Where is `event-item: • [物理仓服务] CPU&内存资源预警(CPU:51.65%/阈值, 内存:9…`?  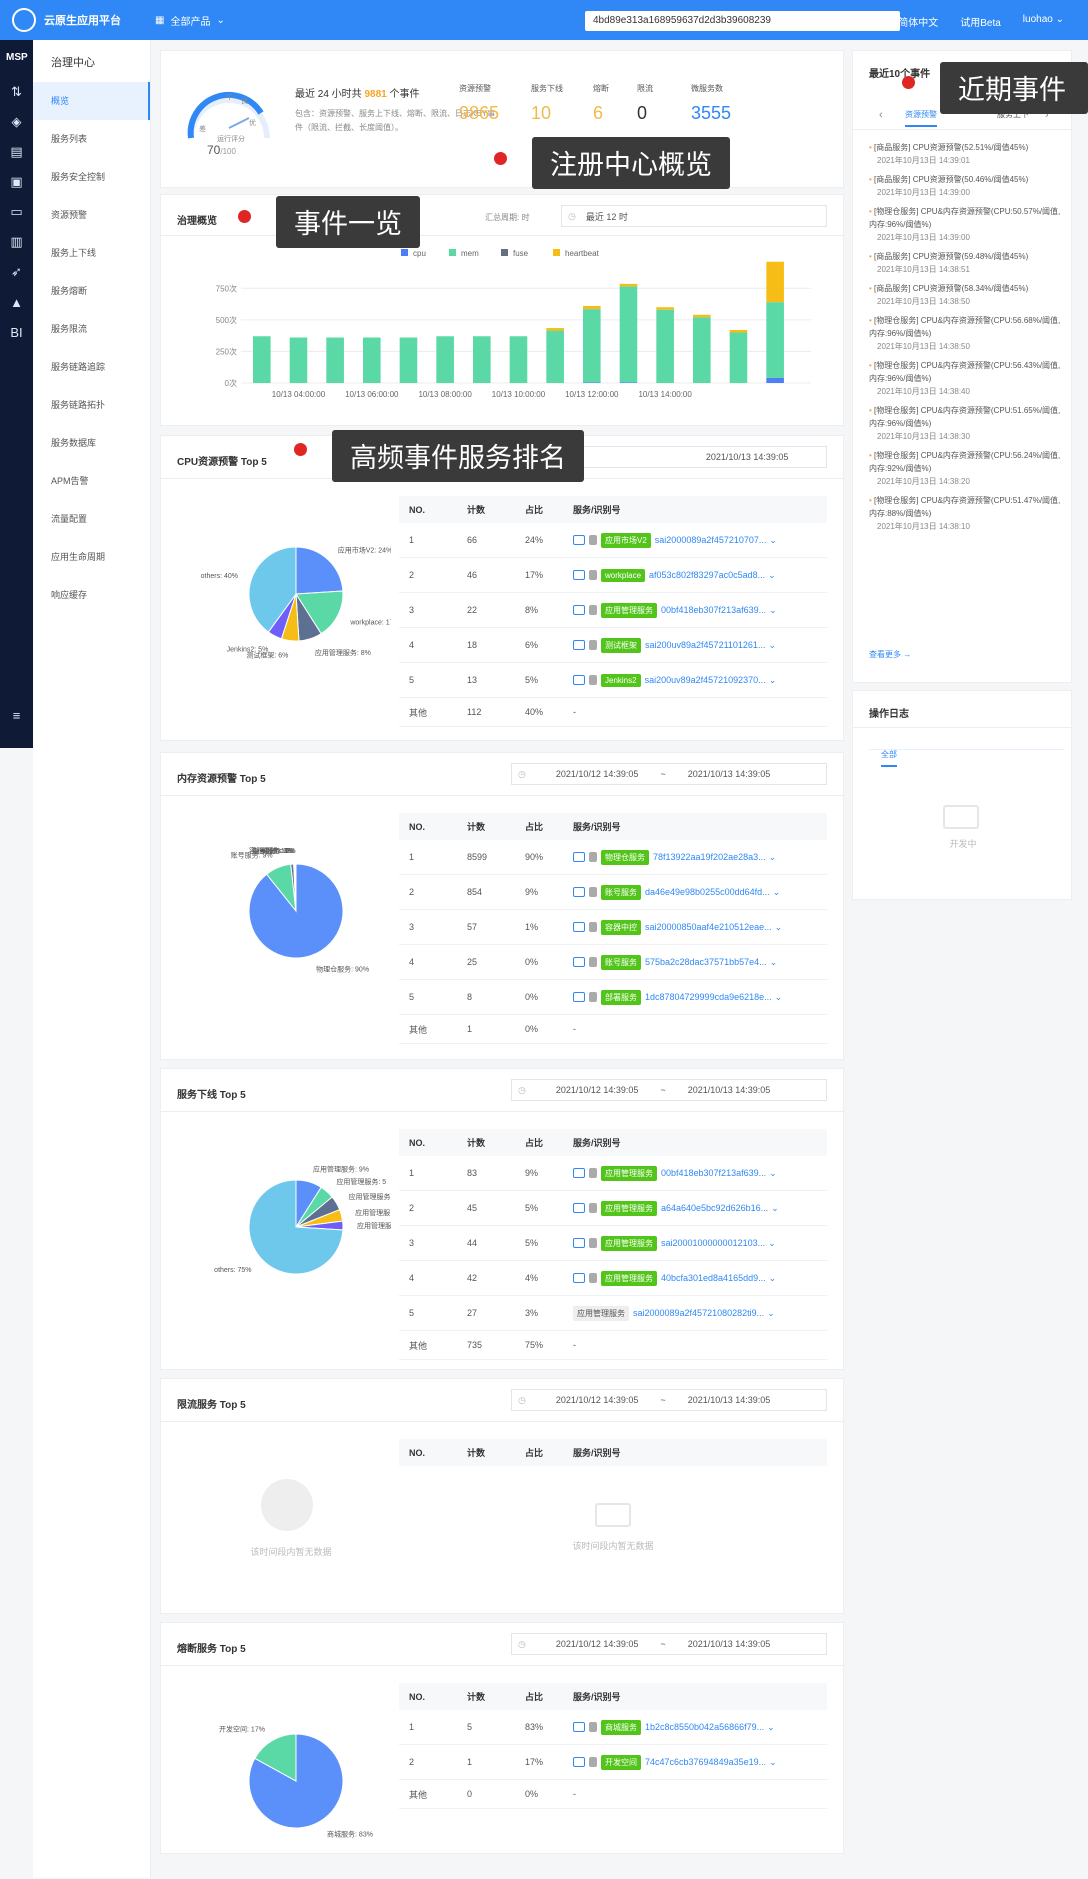 event-item: • [物理仓服务] CPU&内存资源预警(CPU:51.65%/阈值, 内存:9… is located at coordinates (958, 420).